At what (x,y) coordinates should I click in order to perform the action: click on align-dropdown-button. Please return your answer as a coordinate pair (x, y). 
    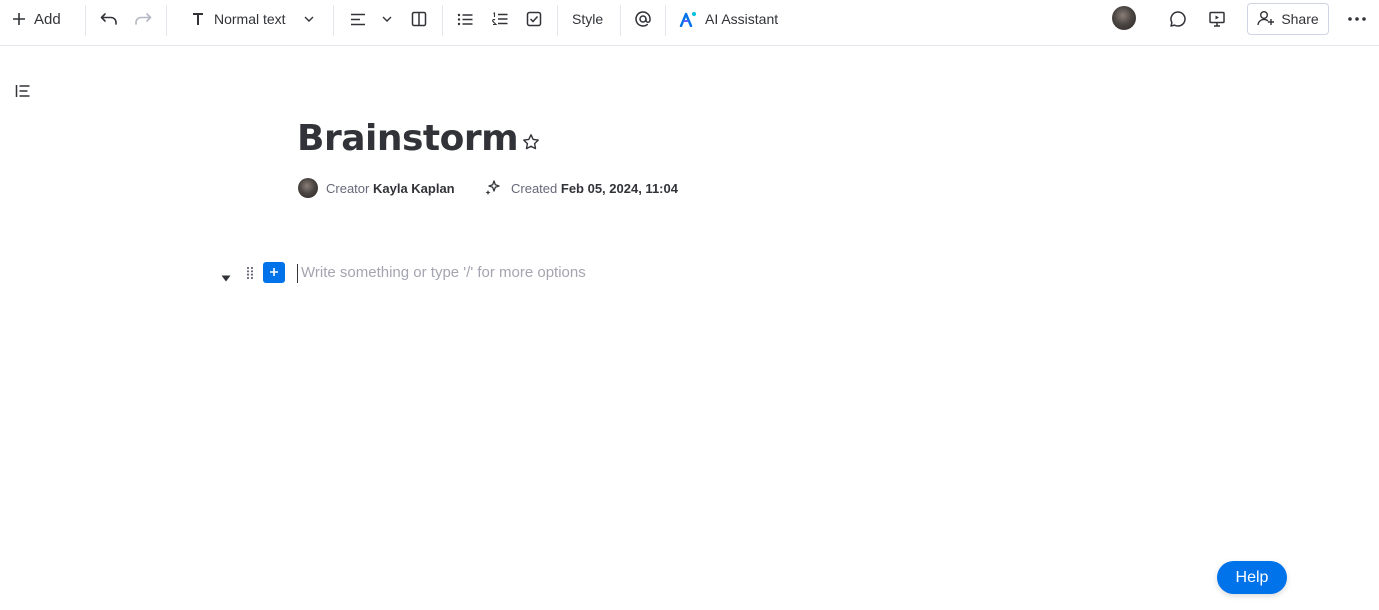
    Looking at the image, I should click on (387, 19).